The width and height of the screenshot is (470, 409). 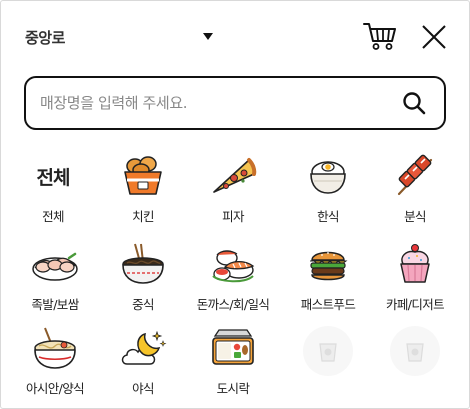 What do you see at coordinates (233, 388) in the screenshot?
I see `category-label: 도시락` at bounding box center [233, 388].